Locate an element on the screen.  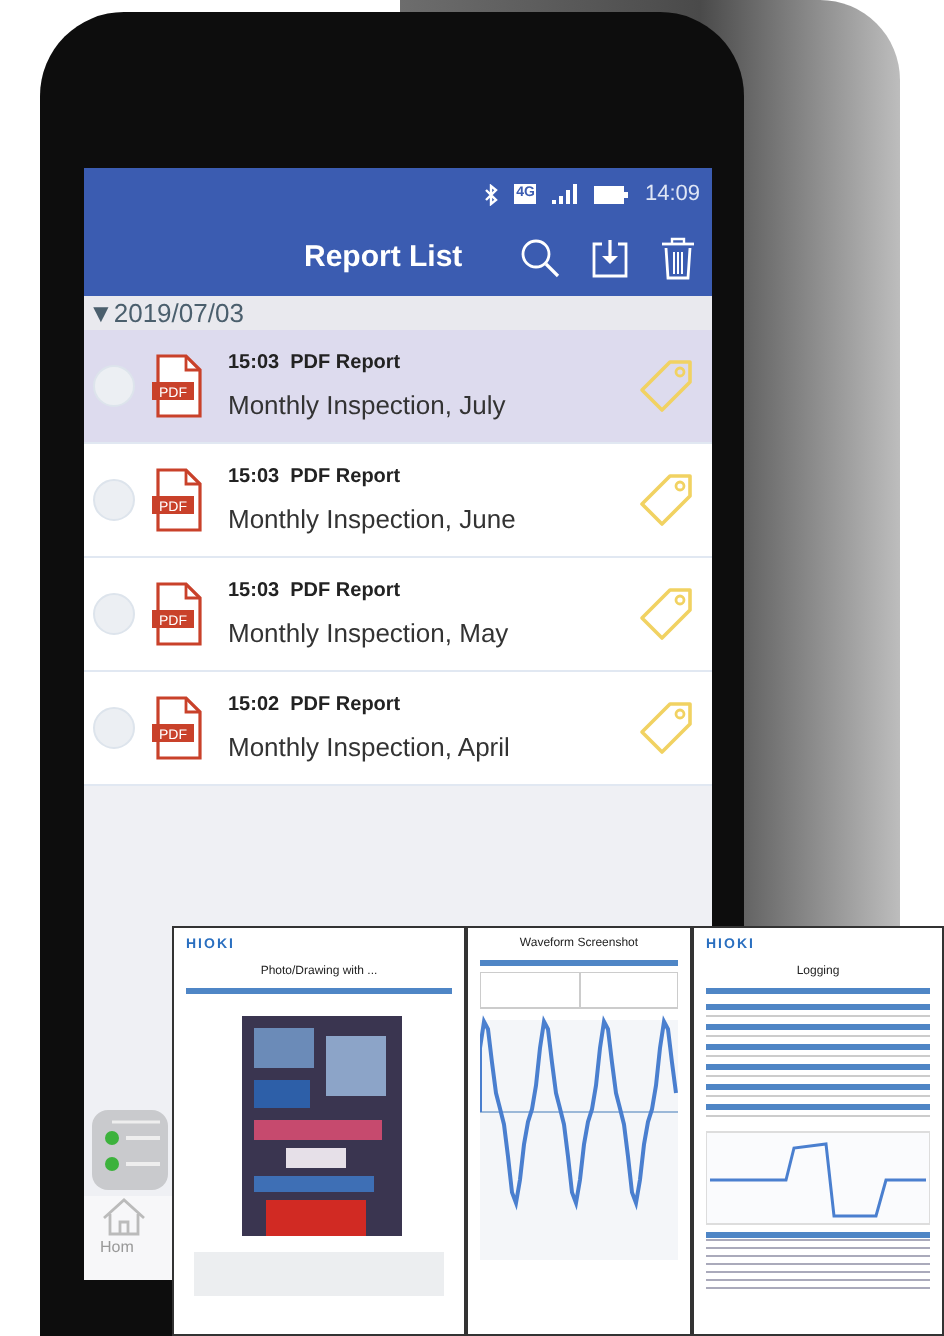
report-name: Monthly Inspection, May is located at coordinates (369, 633).